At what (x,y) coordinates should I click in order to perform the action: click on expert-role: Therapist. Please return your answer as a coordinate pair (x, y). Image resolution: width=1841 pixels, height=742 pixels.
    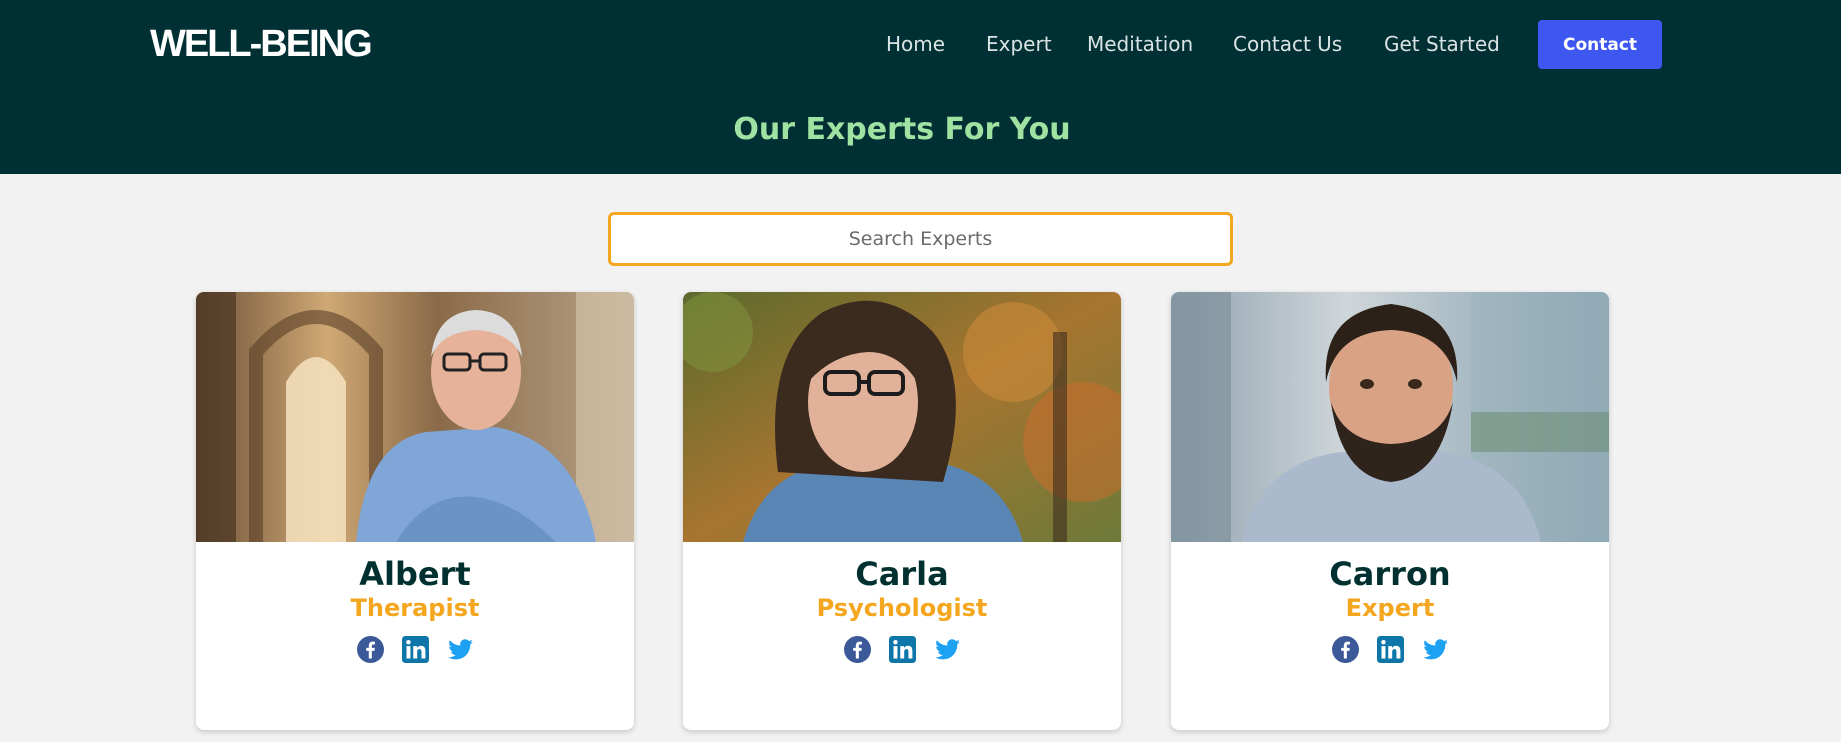
    Looking at the image, I should click on (415, 608).